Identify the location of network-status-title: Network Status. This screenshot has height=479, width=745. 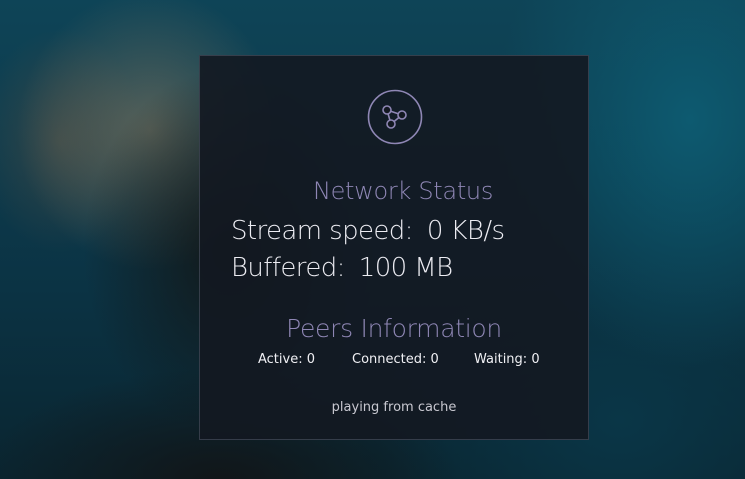
(403, 191).